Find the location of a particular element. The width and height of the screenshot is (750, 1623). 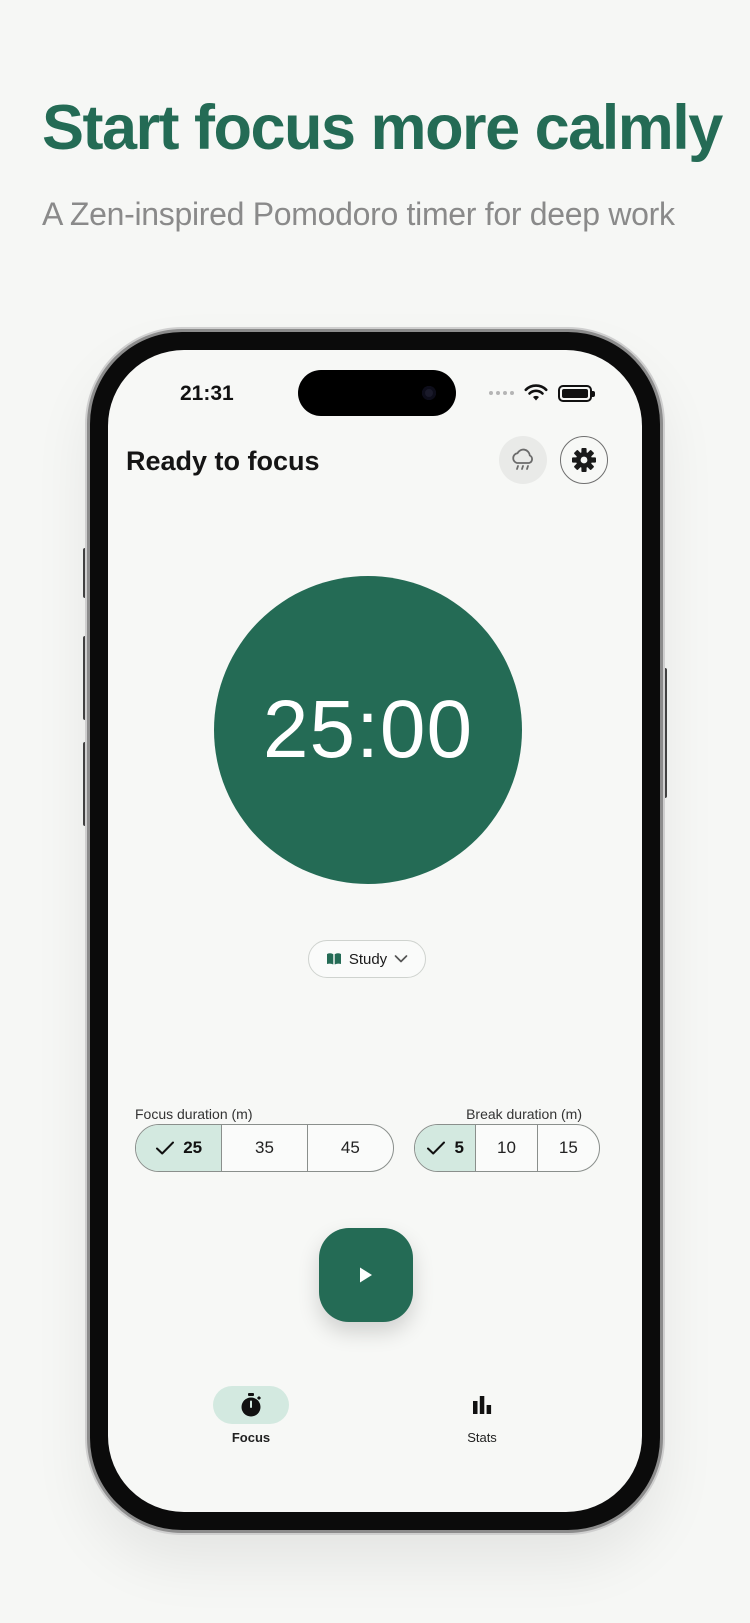

break-option-15: 15 is located at coordinates (567, 1148).